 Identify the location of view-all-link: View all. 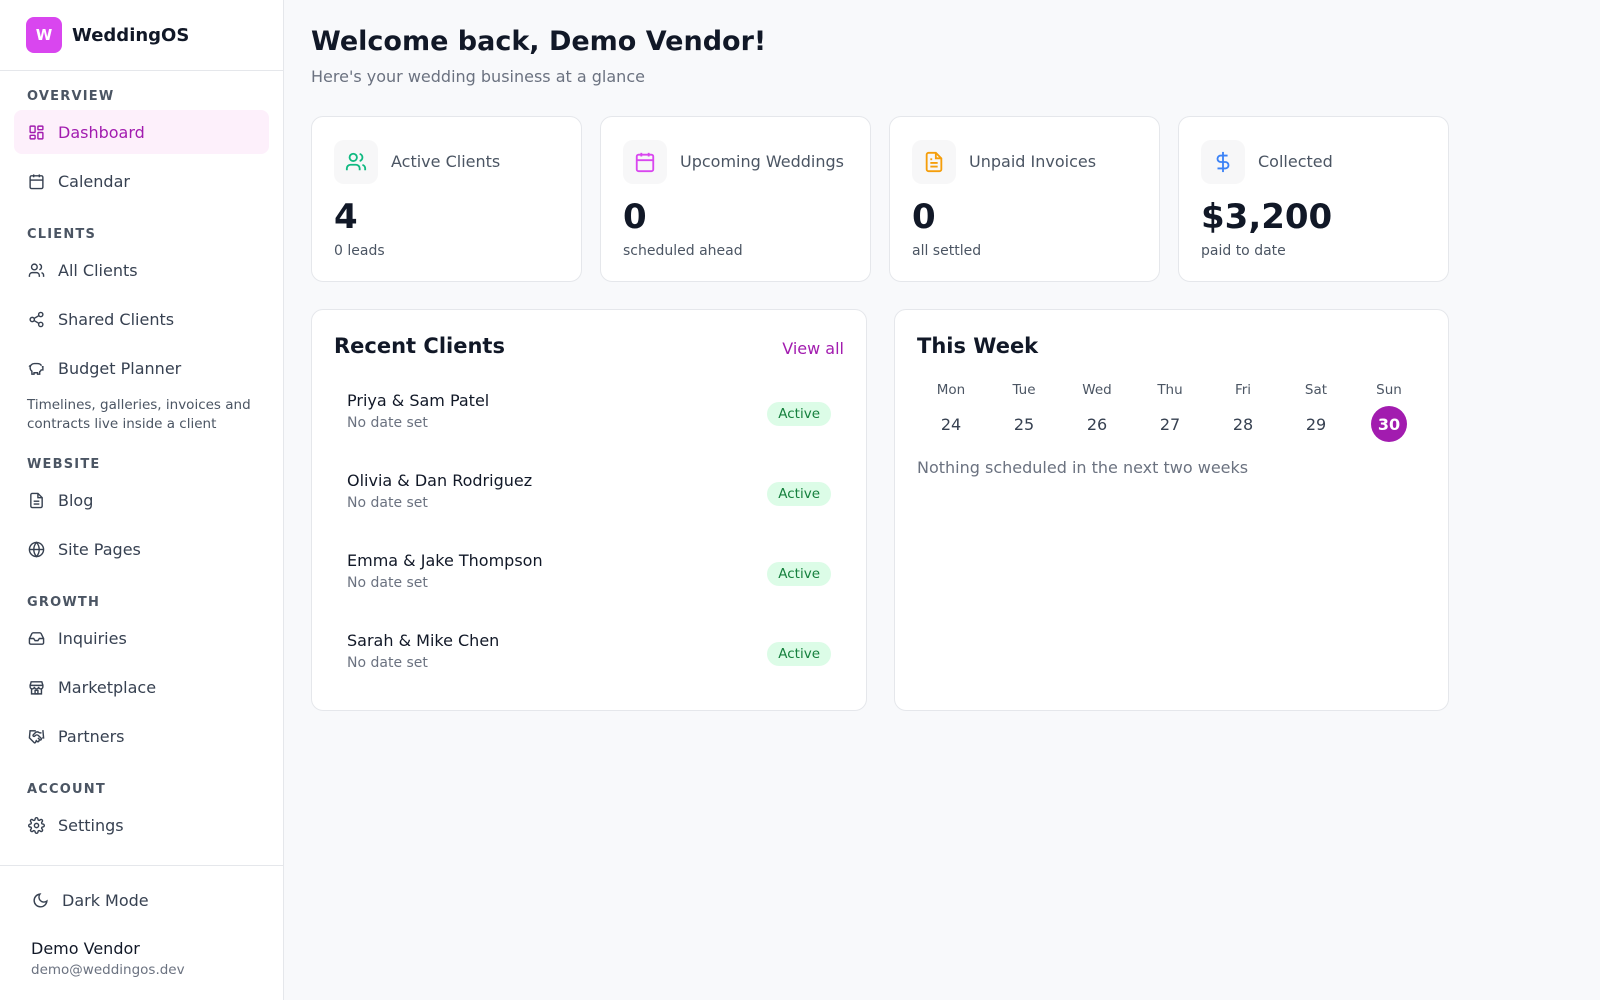
(813, 348).